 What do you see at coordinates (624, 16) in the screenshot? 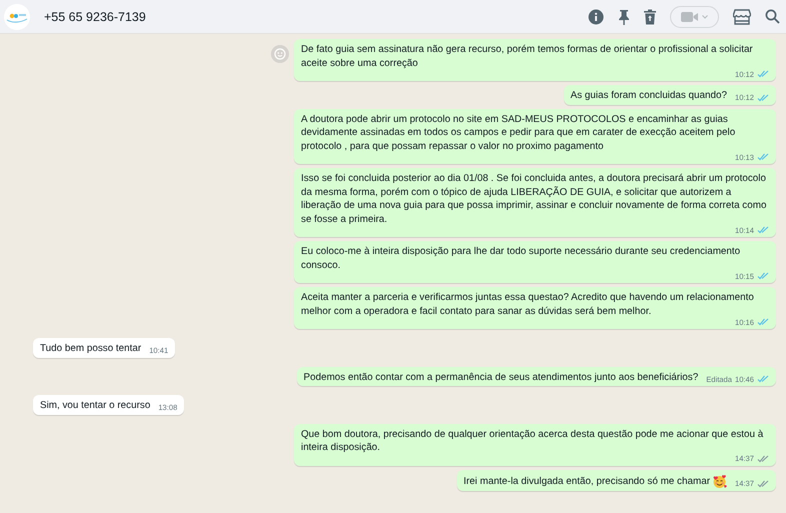
I see `pin-icon` at bounding box center [624, 16].